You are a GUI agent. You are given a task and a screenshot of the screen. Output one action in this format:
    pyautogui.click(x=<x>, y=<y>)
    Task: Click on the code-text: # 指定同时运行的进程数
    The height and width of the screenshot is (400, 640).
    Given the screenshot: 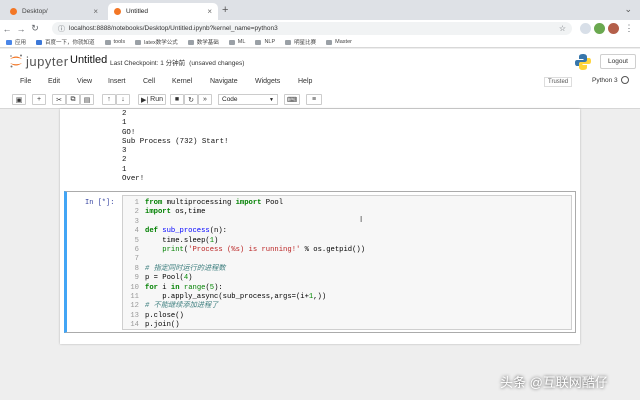 What is the action you would take?
    pyautogui.click(x=185, y=268)
    